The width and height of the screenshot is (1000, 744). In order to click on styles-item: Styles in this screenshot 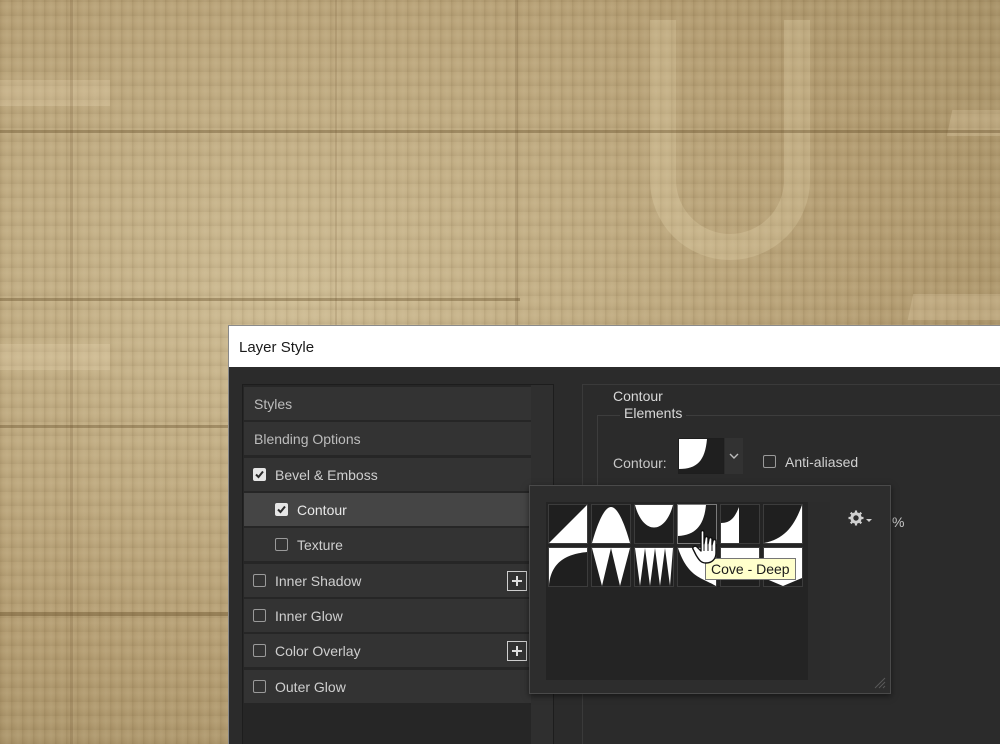, I will do `click(387, 404)`.